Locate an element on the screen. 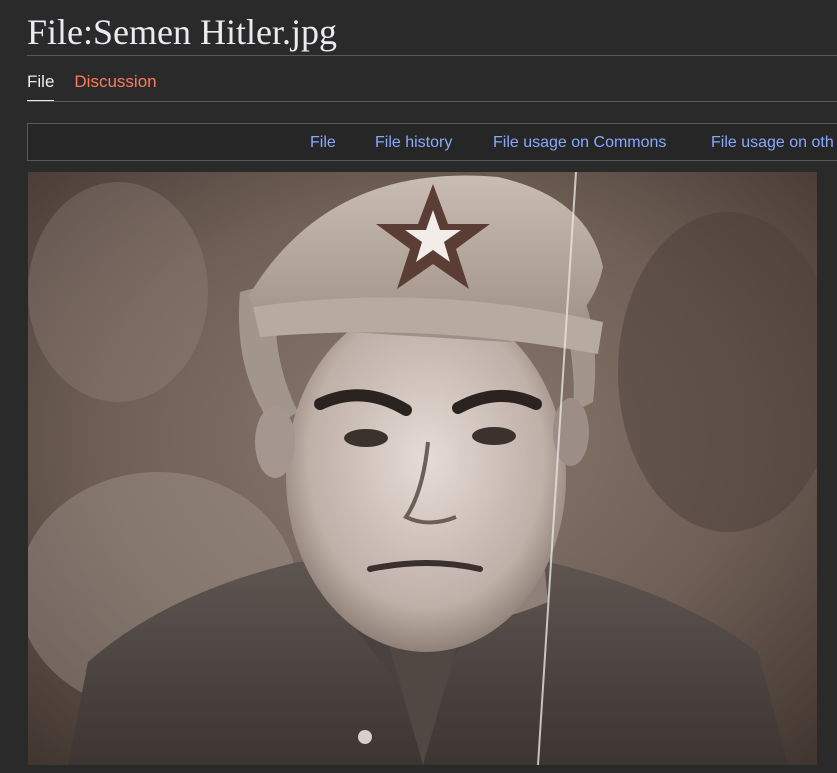 Image resolution: width=837 pixels, height=773 pixels. nav-link-file-usage-other: File usage on oth is located at coordinates (772, 142).